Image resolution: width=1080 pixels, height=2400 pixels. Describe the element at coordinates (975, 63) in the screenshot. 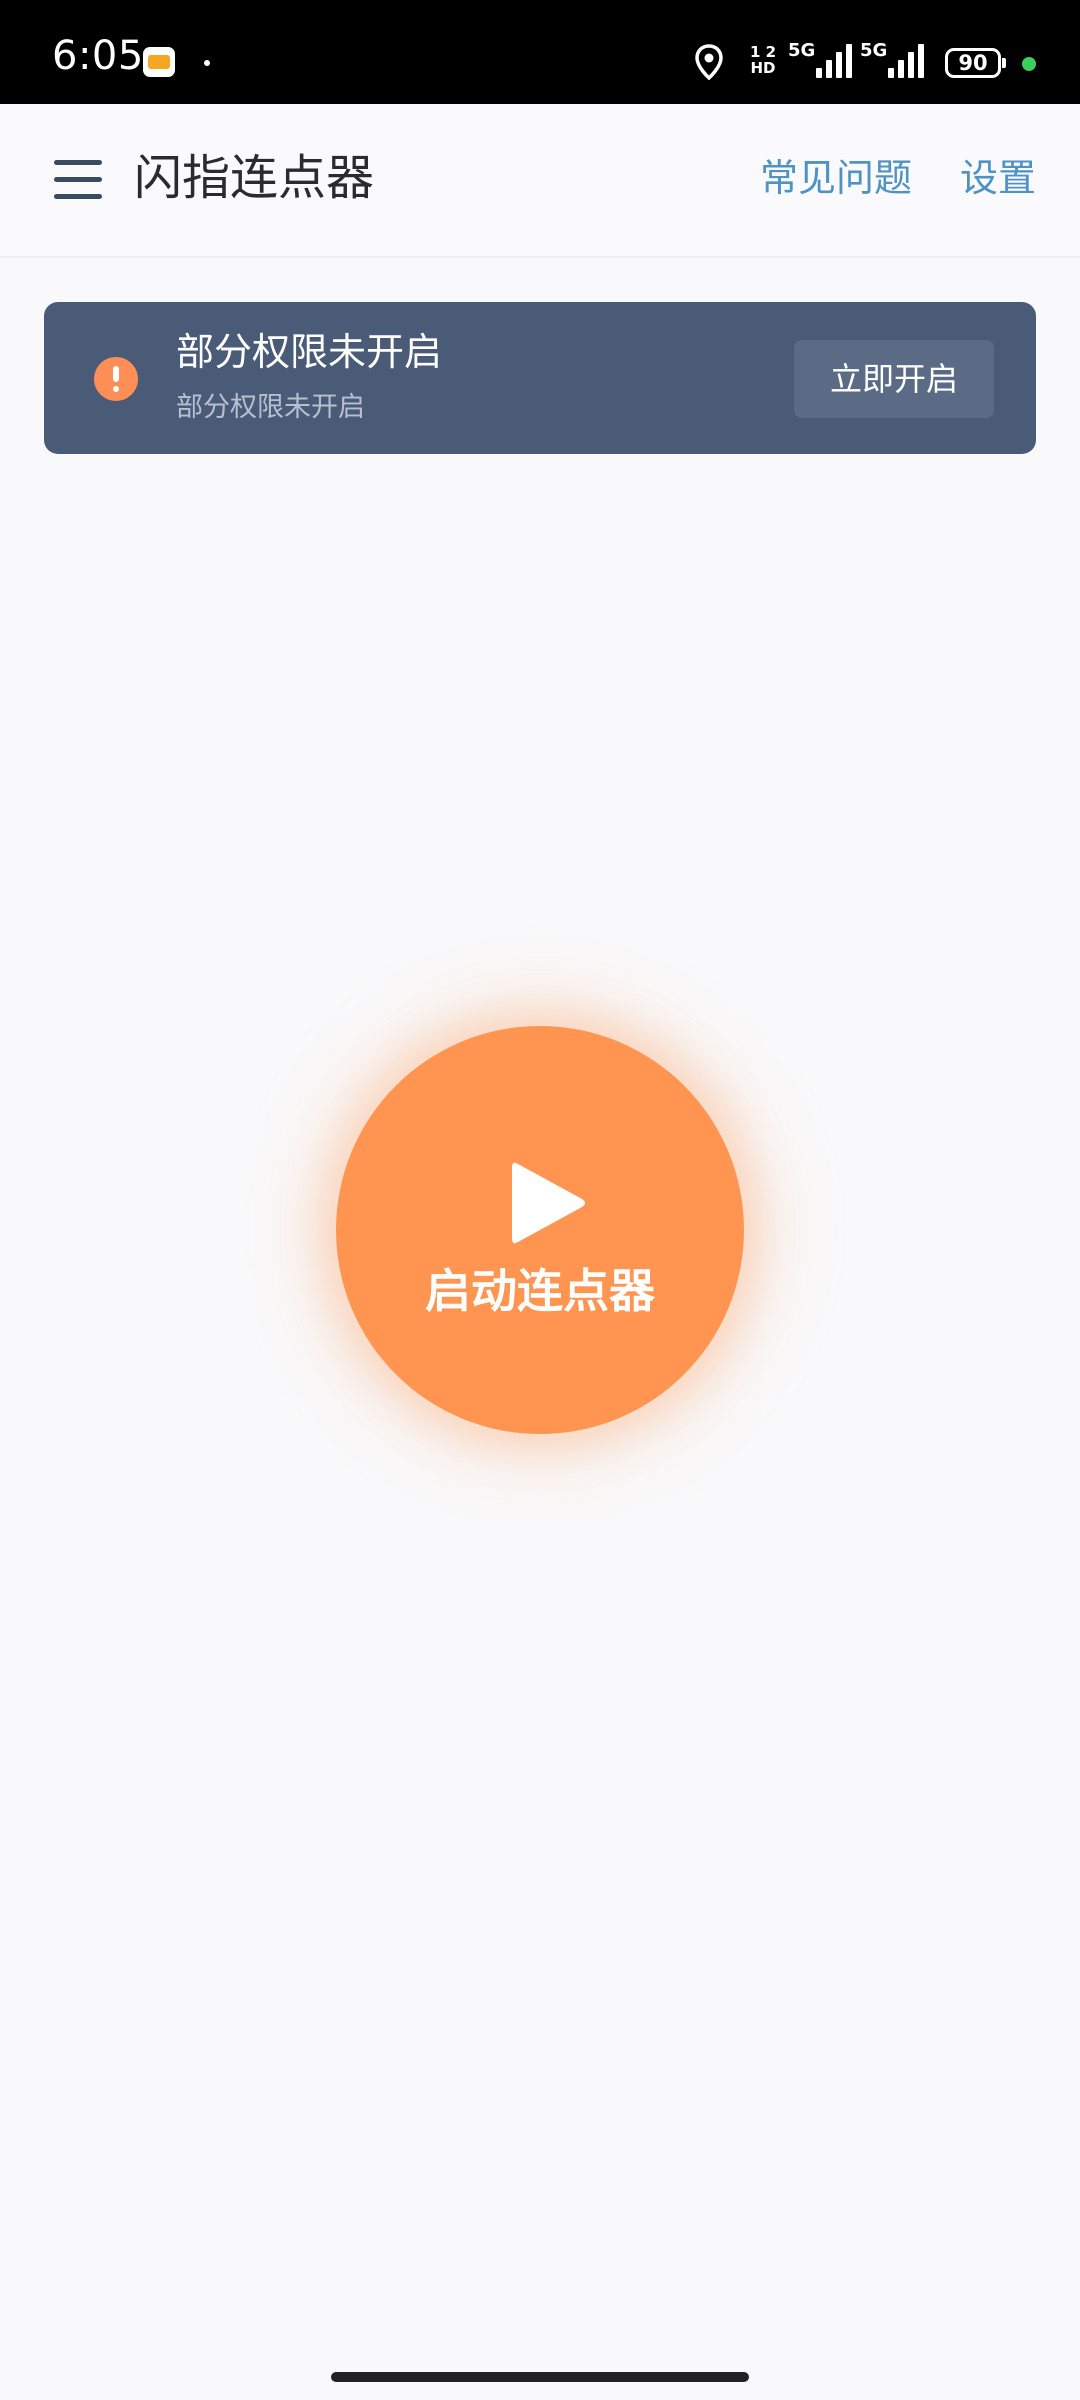

I see `battery-icon: 90` at that location.